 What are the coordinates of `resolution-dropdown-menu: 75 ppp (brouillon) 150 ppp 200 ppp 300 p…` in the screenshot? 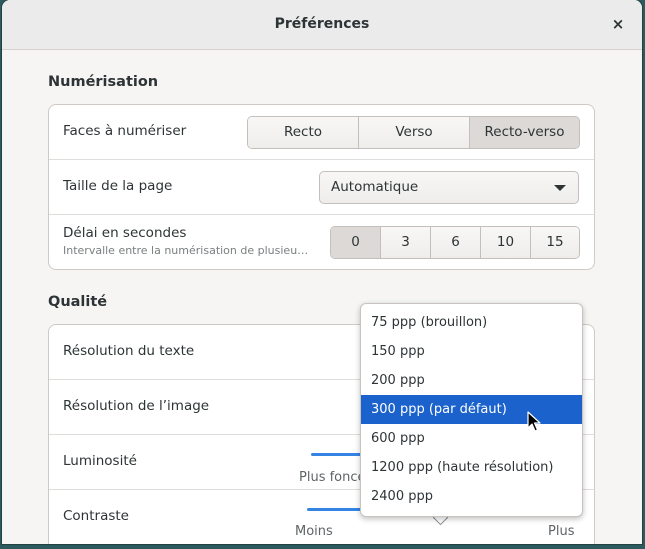 It's located at (471, 410).